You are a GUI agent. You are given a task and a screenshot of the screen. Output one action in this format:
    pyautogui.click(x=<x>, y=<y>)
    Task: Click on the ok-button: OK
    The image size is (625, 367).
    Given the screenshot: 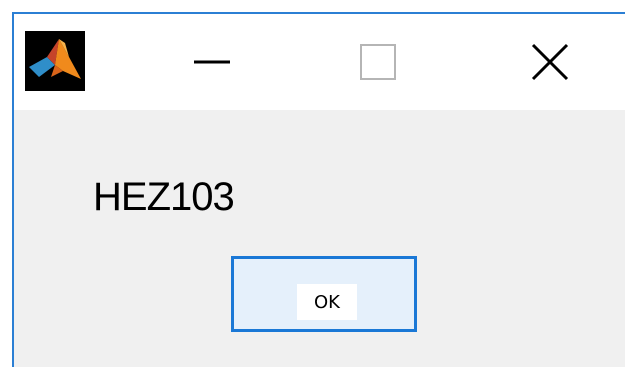 What is the action you would take?
    pyautogui.click(x=324, y=294)
    